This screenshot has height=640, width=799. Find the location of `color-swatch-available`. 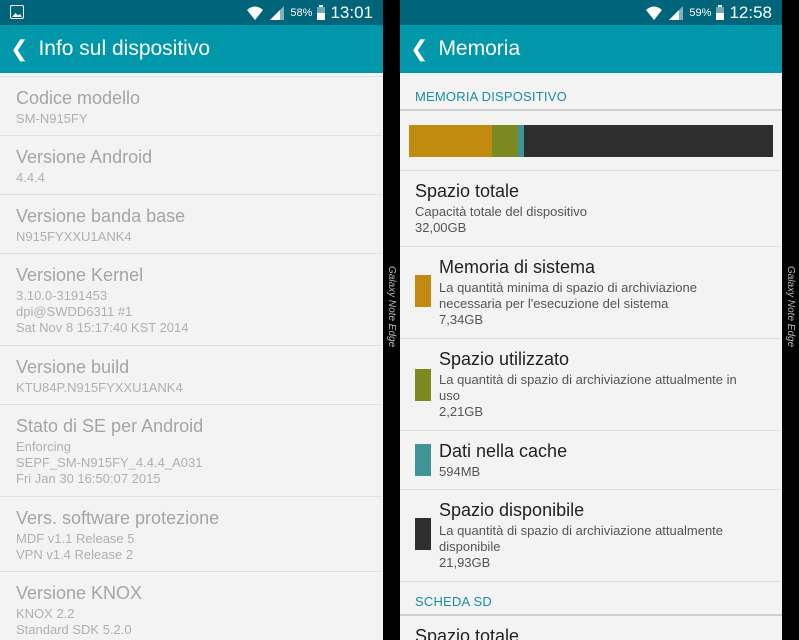

color-swatch-available is located at coordinates (423, 534).